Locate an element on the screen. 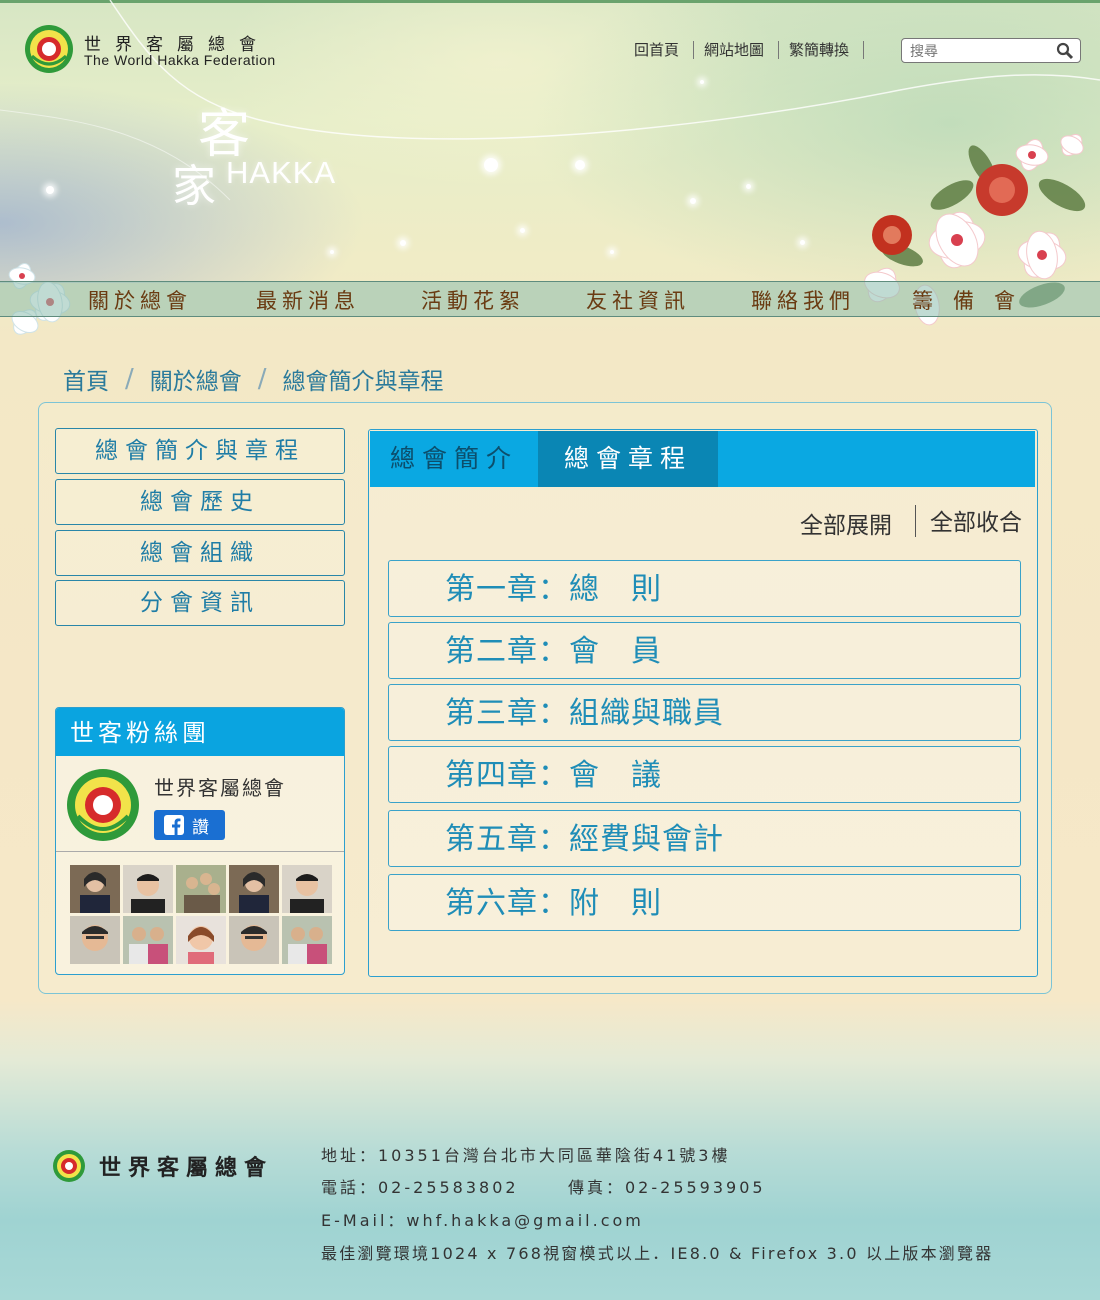  footer-logo-icon is located at coordinates (69, 1166).